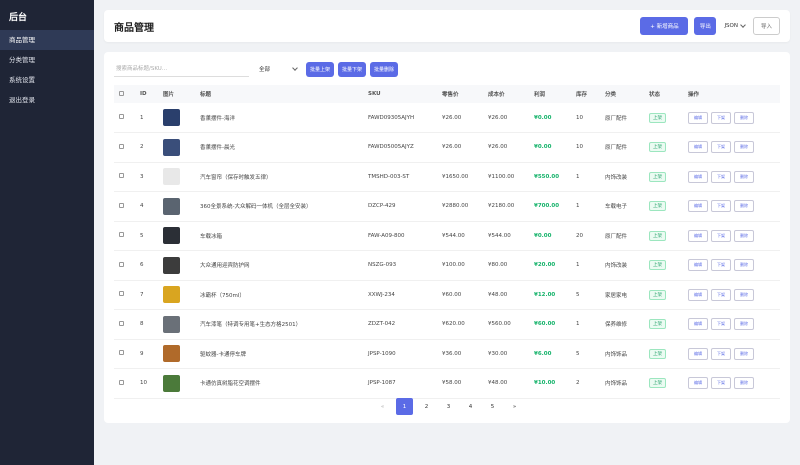  Describe the element at coordinates (151, 118) in the screenshot. I see `cell-id: 1` at that location.